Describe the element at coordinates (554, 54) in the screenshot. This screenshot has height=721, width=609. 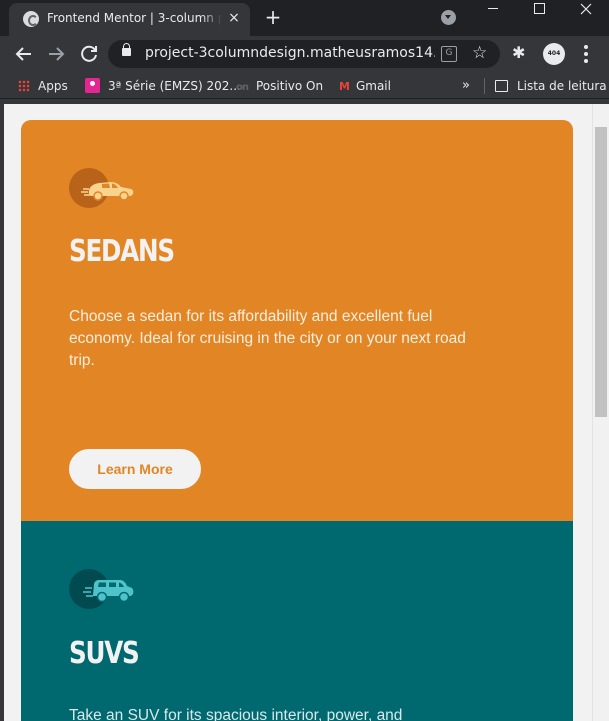
I see `profile-avatar: 404` at that location.